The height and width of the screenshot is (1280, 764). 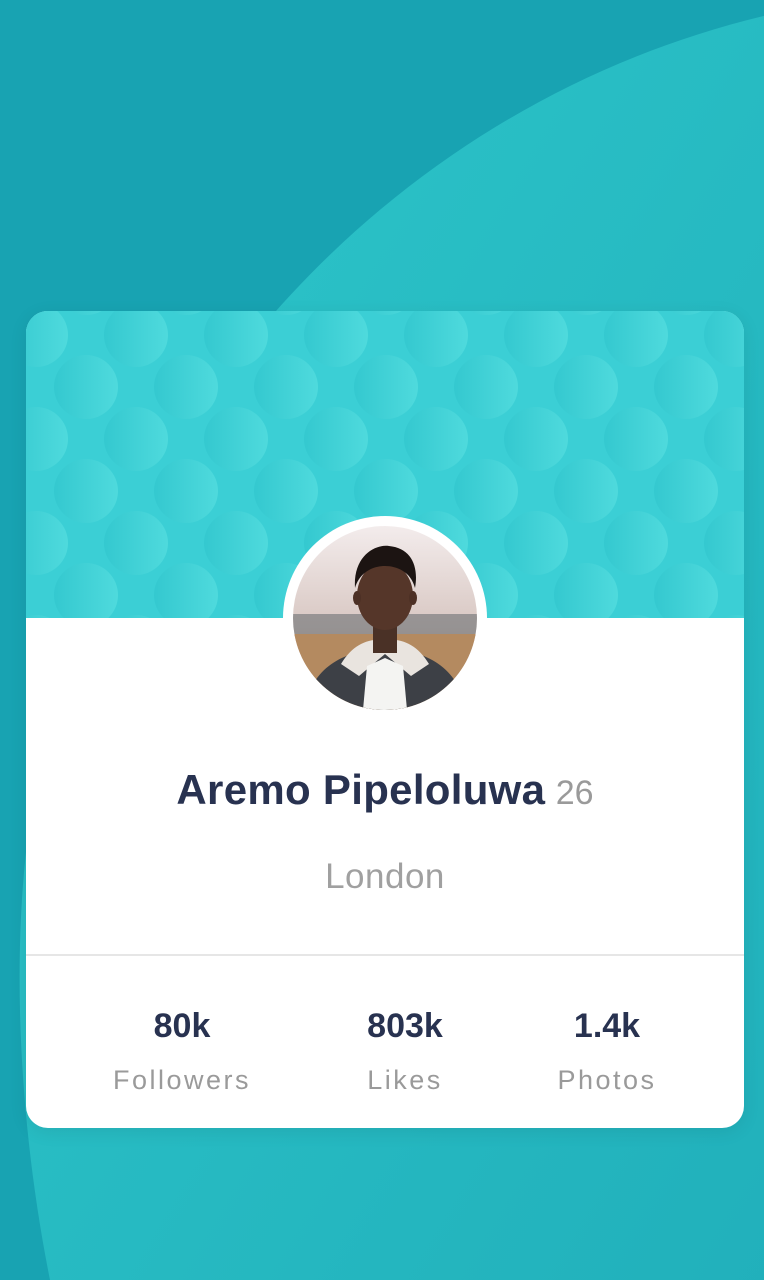 I want to click on avatar-ring, so click(x=385, y=618).